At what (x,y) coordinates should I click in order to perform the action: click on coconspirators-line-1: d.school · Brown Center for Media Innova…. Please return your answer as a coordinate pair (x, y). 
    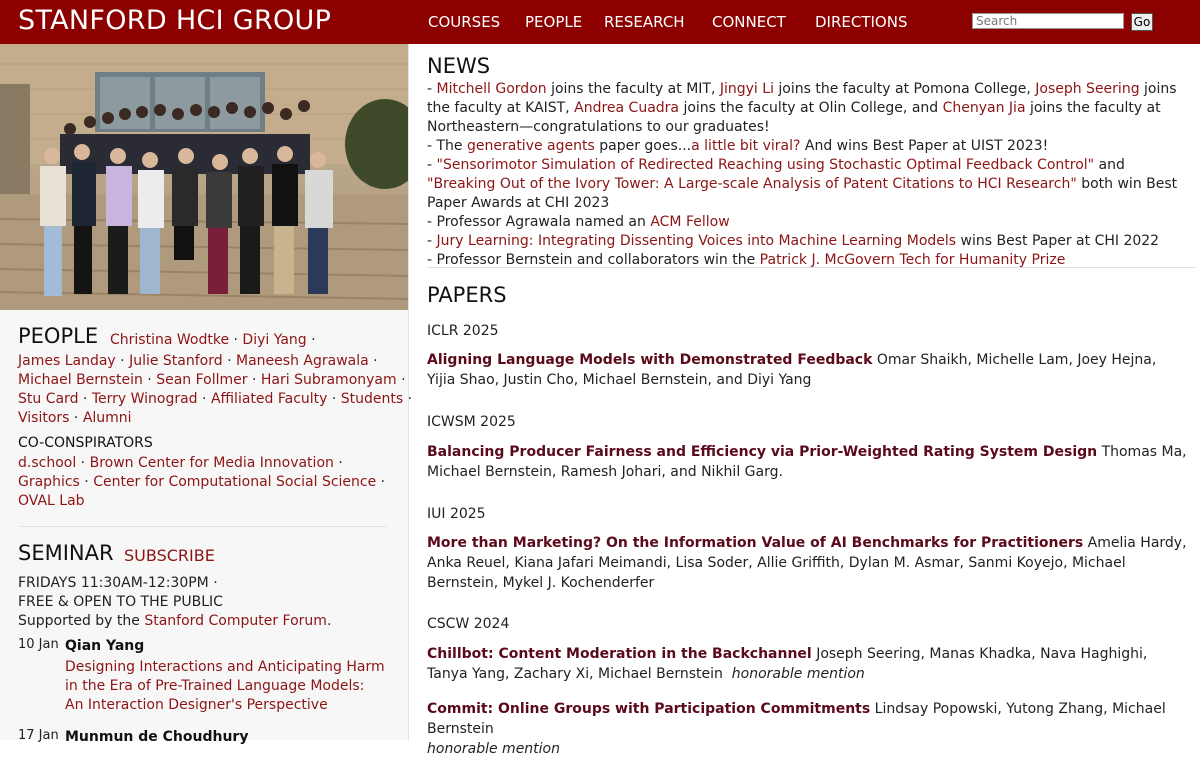
    Looking at the image, I should click on (180, 463).